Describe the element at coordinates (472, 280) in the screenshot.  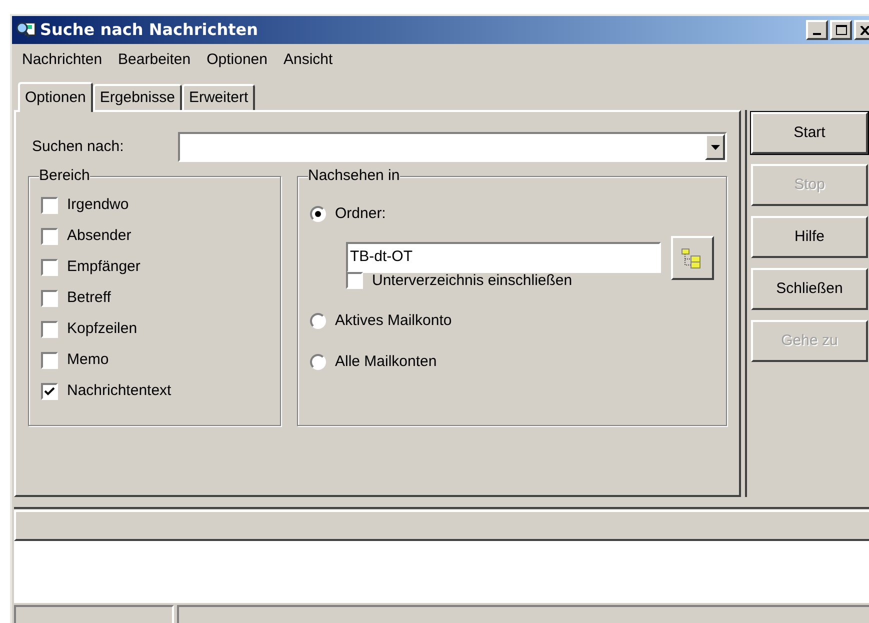
I see `checkbox-label: Unterverzeichnis einschließen` at that location.